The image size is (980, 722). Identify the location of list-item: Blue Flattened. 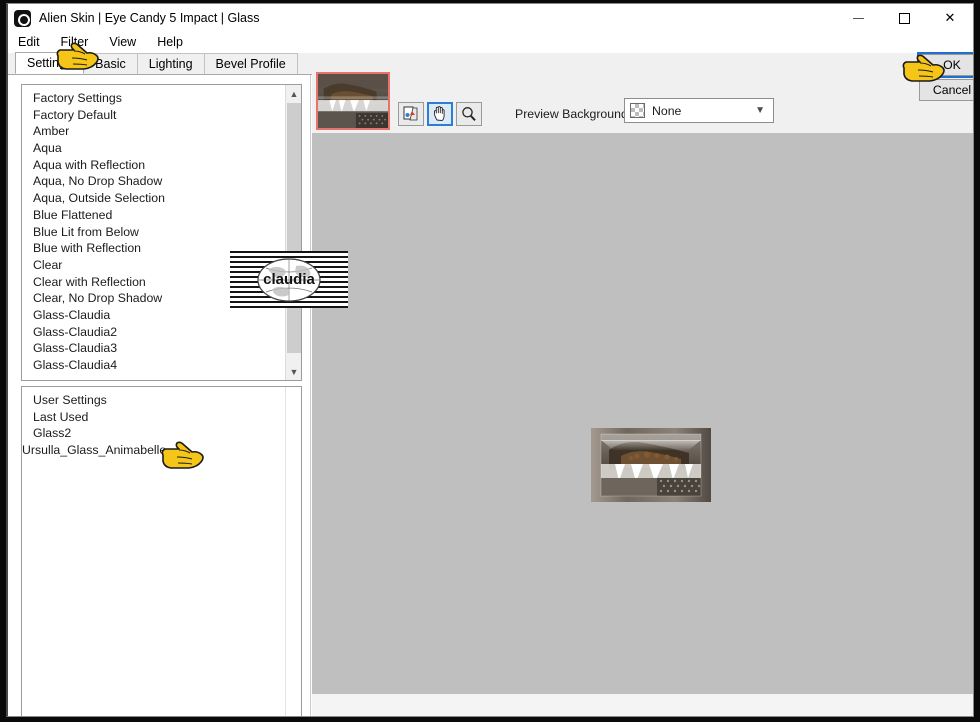
(153, 215).